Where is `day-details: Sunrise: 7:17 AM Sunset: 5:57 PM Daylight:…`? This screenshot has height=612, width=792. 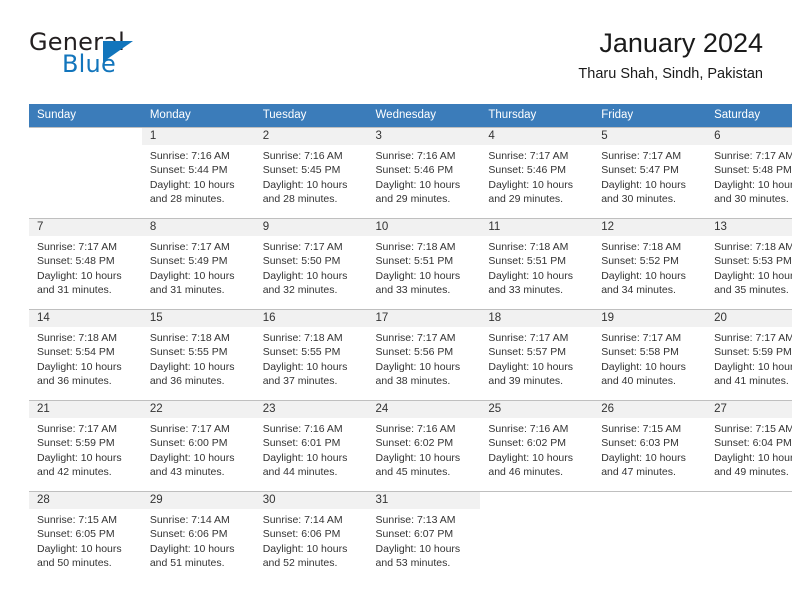
day-details: Sunrise: 7:17 AM Sunset: 5:57 PM Daylight:… is located at coordinates (536, 358).